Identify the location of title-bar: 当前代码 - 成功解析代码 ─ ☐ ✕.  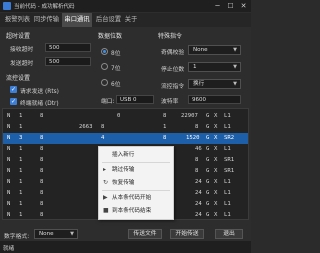
(125, 6).